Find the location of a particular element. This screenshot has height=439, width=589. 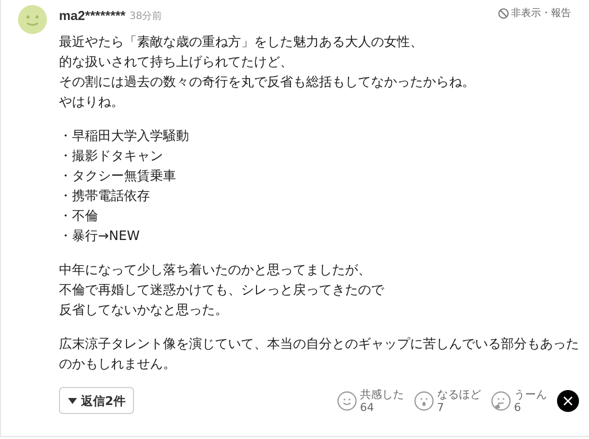

comment-line: 広末涼子タレント像を演じていて、本当の自分とのギャップに苦しんでいる部分もあったのかもしれません。 is located at coordinates (319, 355).